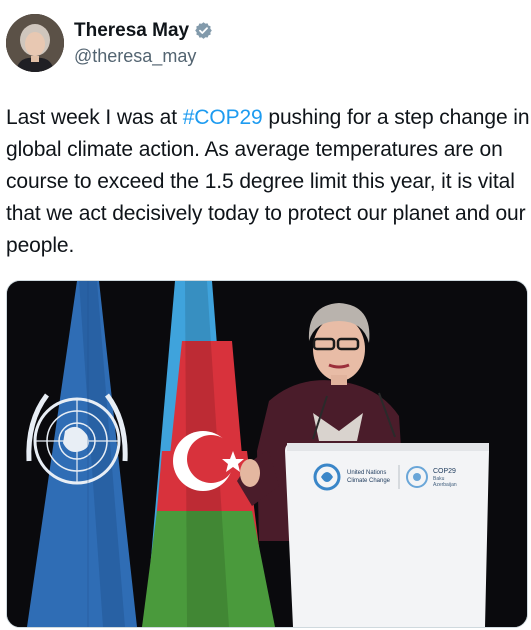 The height and width of the screenshot is (630, 531). I want to click on profile-photo, so click(35, 43).